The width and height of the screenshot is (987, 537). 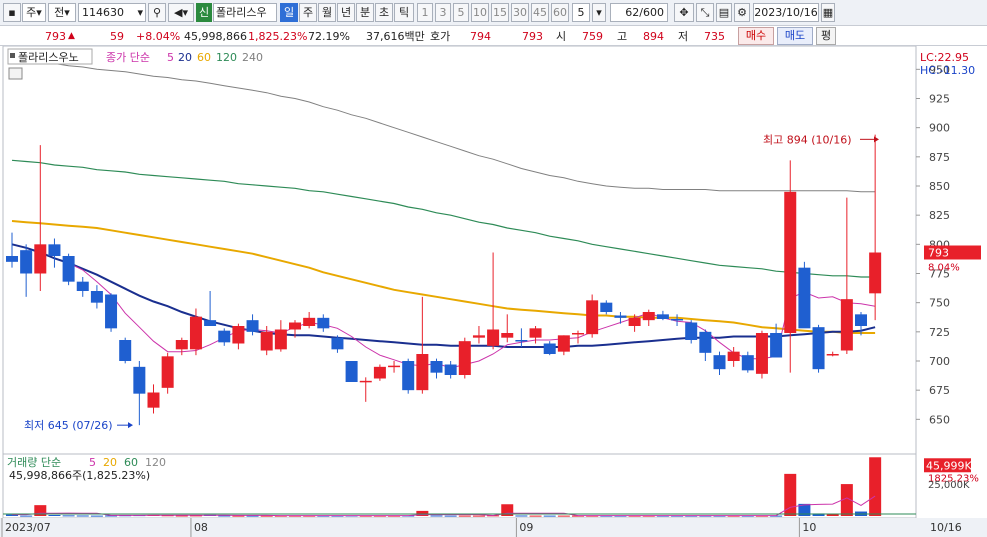 I want to click on price-change: 59, so click(x=117, y=36).